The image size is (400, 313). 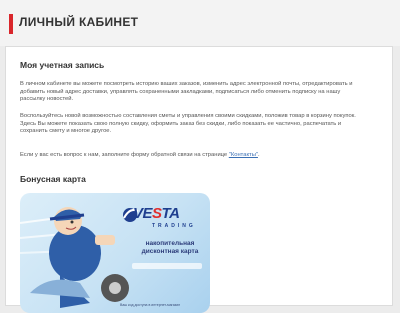 I want to click on card-caption: накопительная дисконтная карта, so click(x=170, y=248).